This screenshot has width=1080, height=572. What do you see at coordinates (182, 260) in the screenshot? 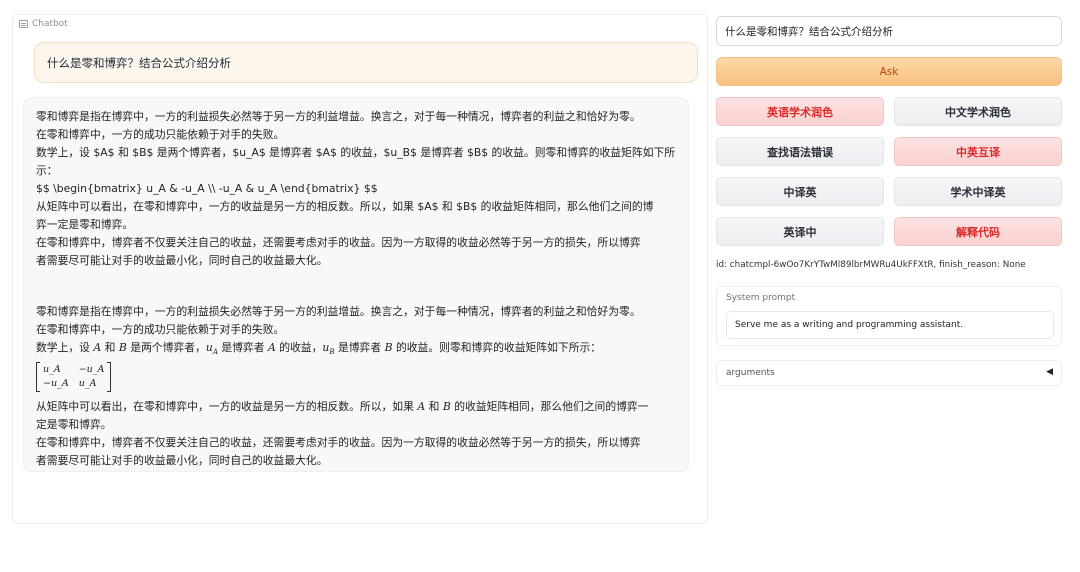
I see `raw-line: 者需要尽可能让对手的收益最小化，同时自己的收益最大化。` at bounding box center [182, 260].